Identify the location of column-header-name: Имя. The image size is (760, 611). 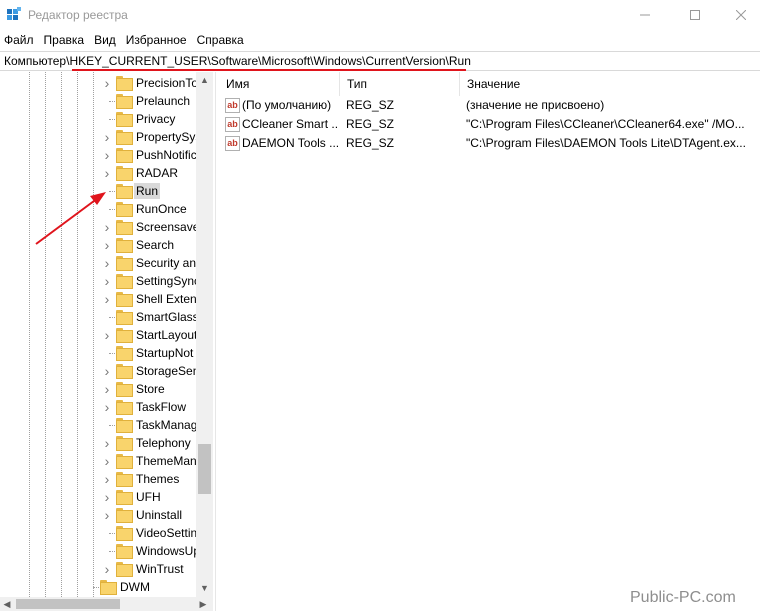
(279, 84).